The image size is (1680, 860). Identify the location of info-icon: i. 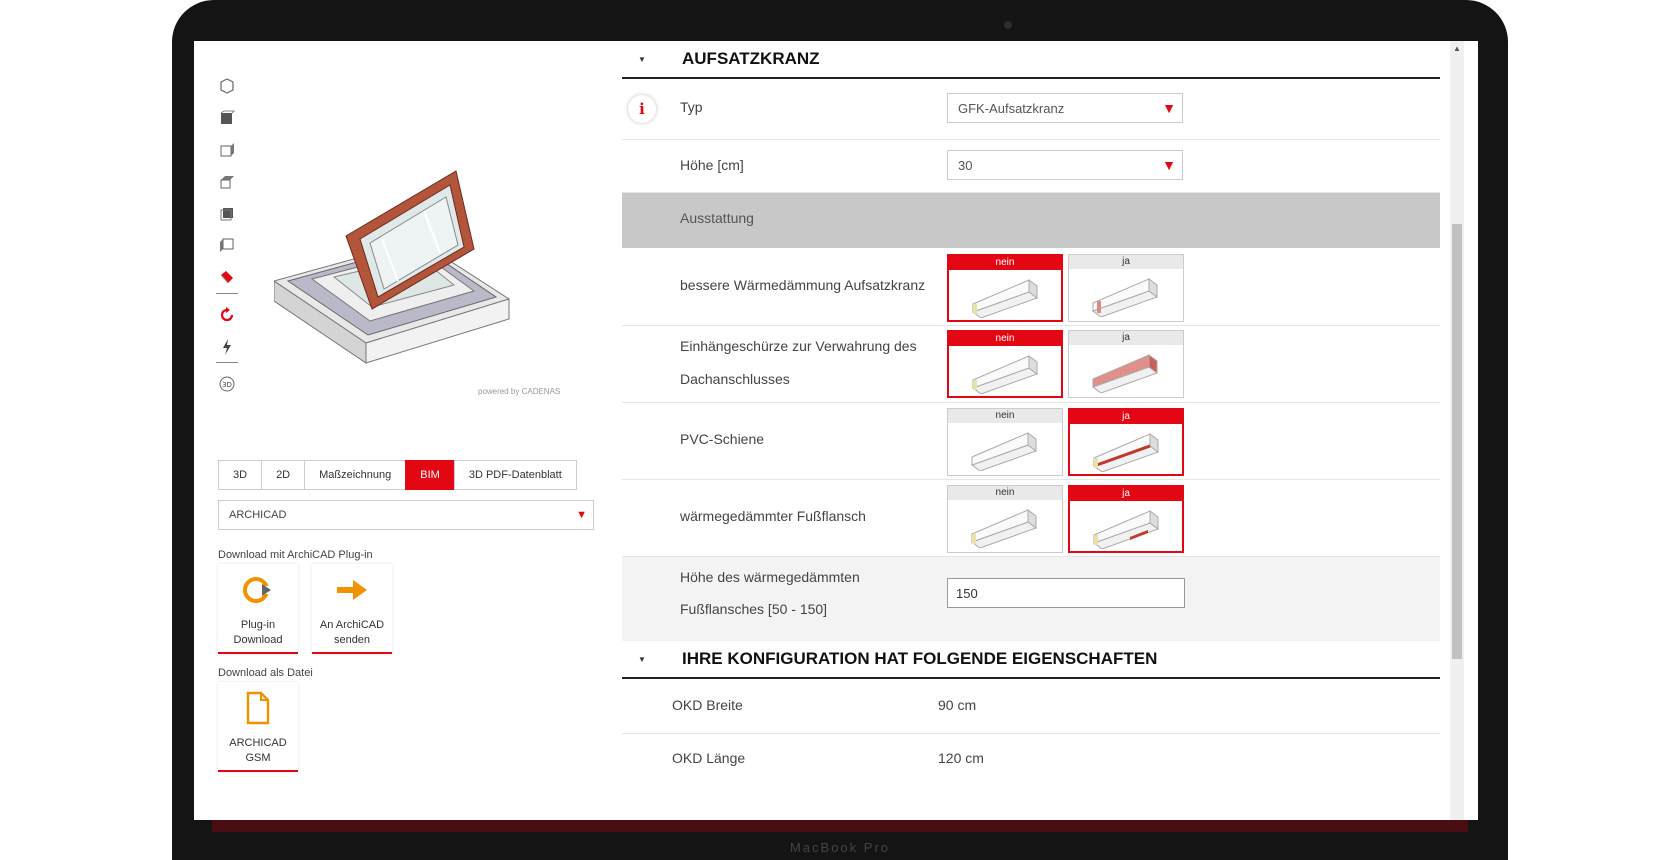
(642, 109).